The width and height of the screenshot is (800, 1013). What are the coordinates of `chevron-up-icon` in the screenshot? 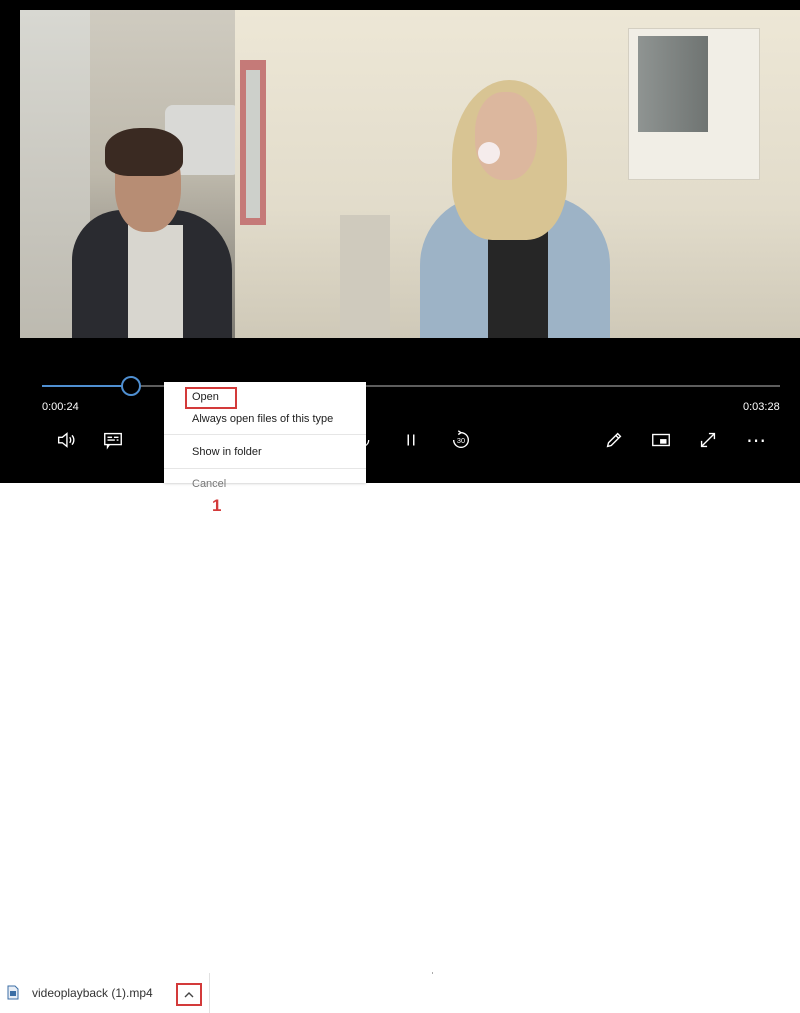 It's located at (189, 994).